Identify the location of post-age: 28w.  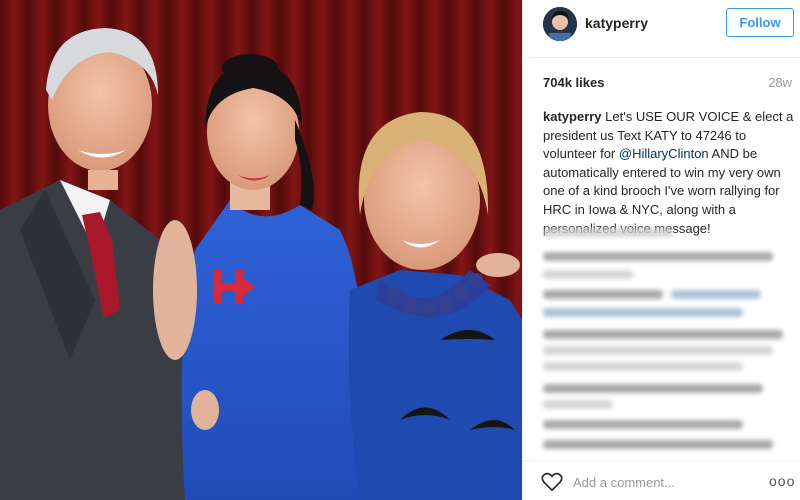
(780, 82).